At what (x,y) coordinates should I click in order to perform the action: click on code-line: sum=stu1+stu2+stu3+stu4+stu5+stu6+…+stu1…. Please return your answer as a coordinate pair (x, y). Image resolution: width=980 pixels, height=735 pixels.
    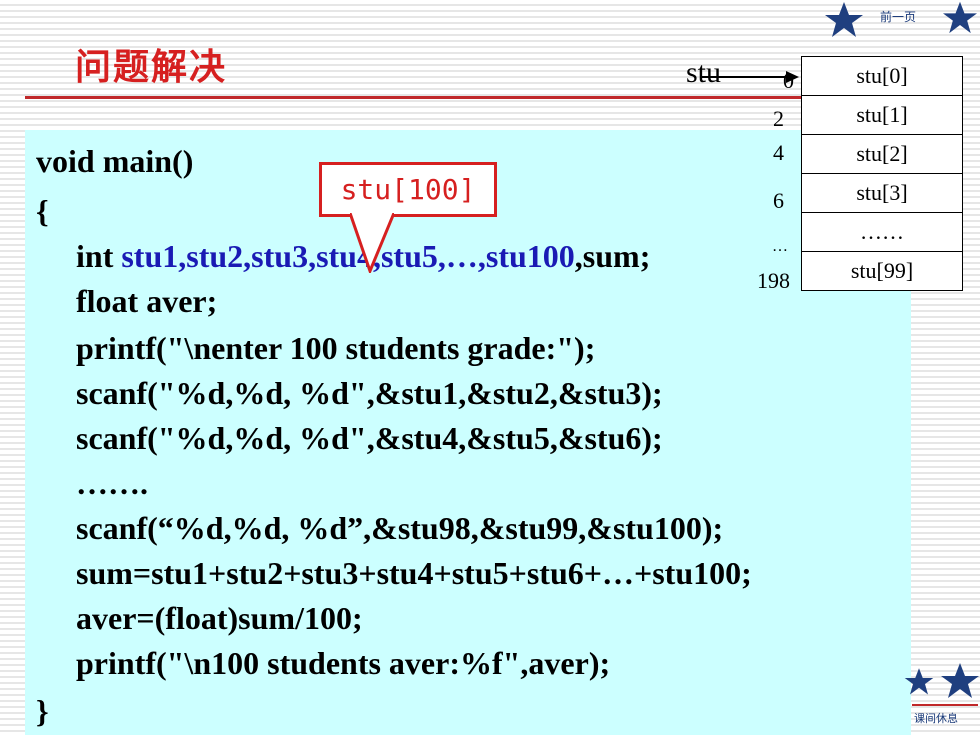
    Looking at the image, I should click on (414, 573).